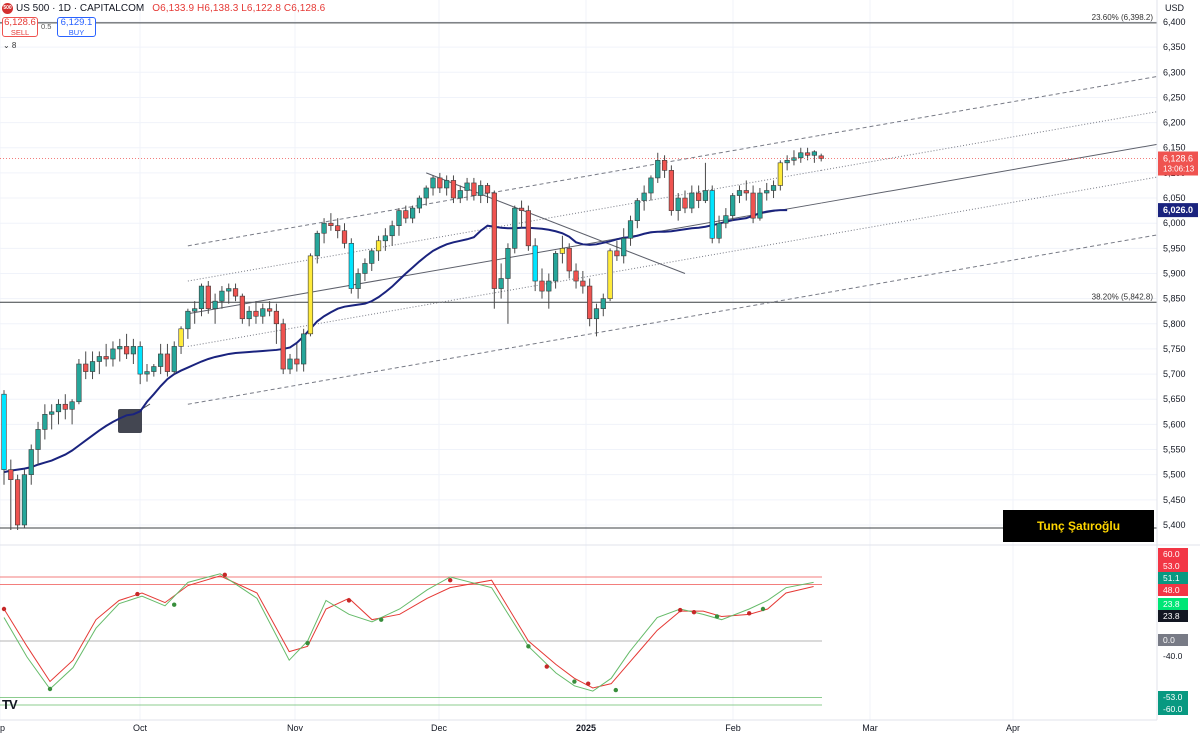  I want to click on buy-price: 6,129.1, so click(76, 22).